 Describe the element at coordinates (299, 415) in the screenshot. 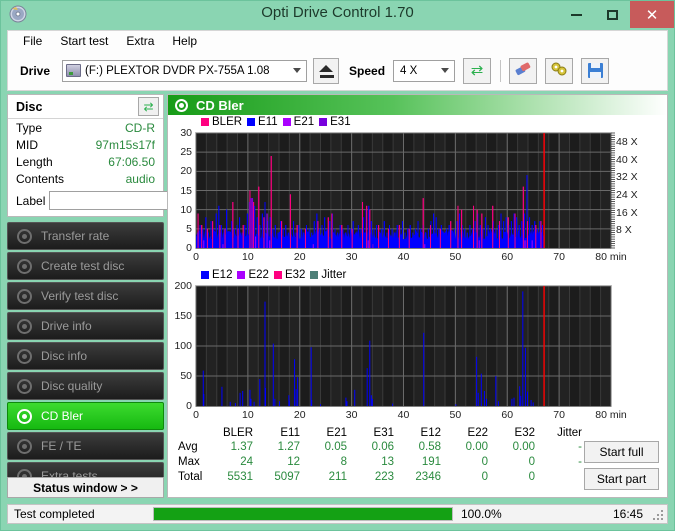

I see `x-axis-tick: 20` at that location.